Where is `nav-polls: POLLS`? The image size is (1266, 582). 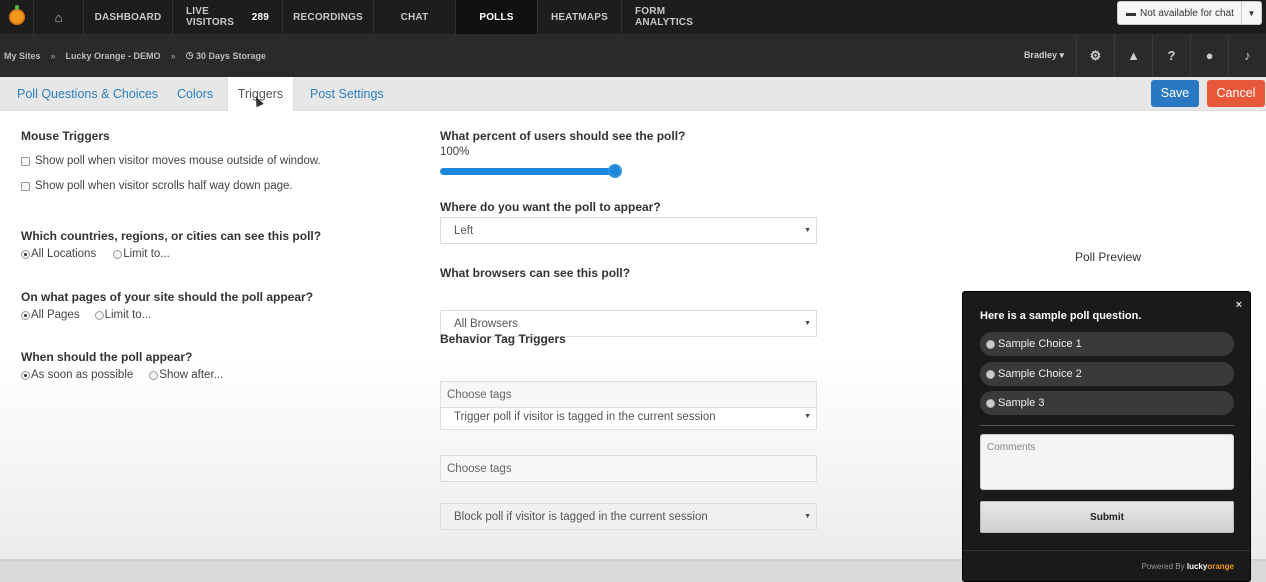
nav-polls: POLLS is located at coordinates (497, 17).